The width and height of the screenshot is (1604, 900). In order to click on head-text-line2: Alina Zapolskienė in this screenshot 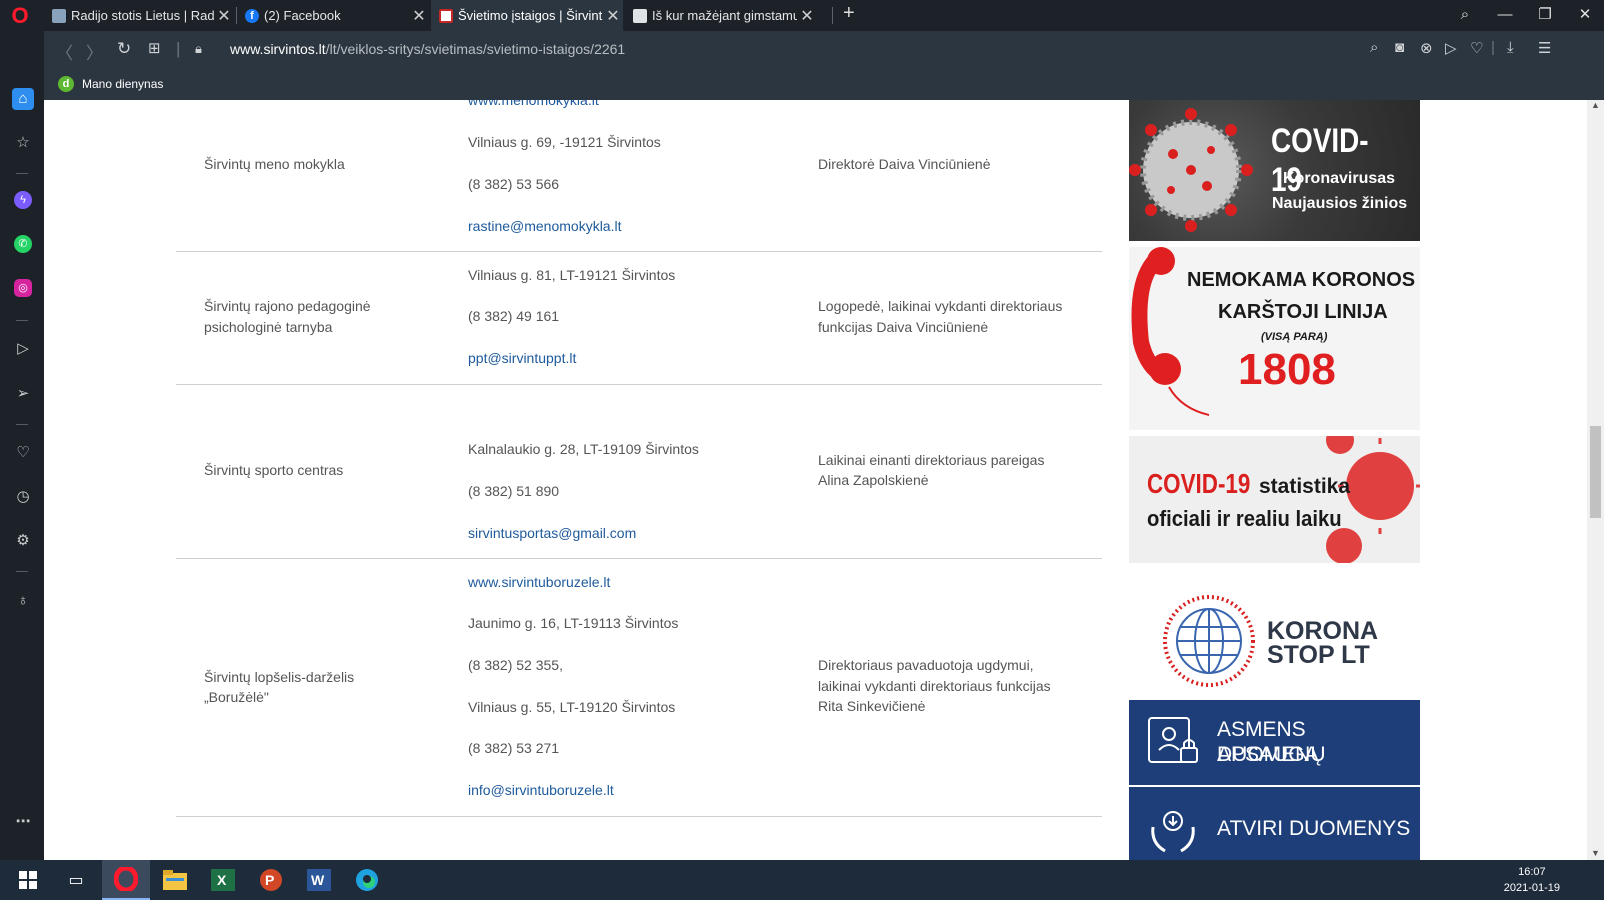, I will do `click(873, 480)`.